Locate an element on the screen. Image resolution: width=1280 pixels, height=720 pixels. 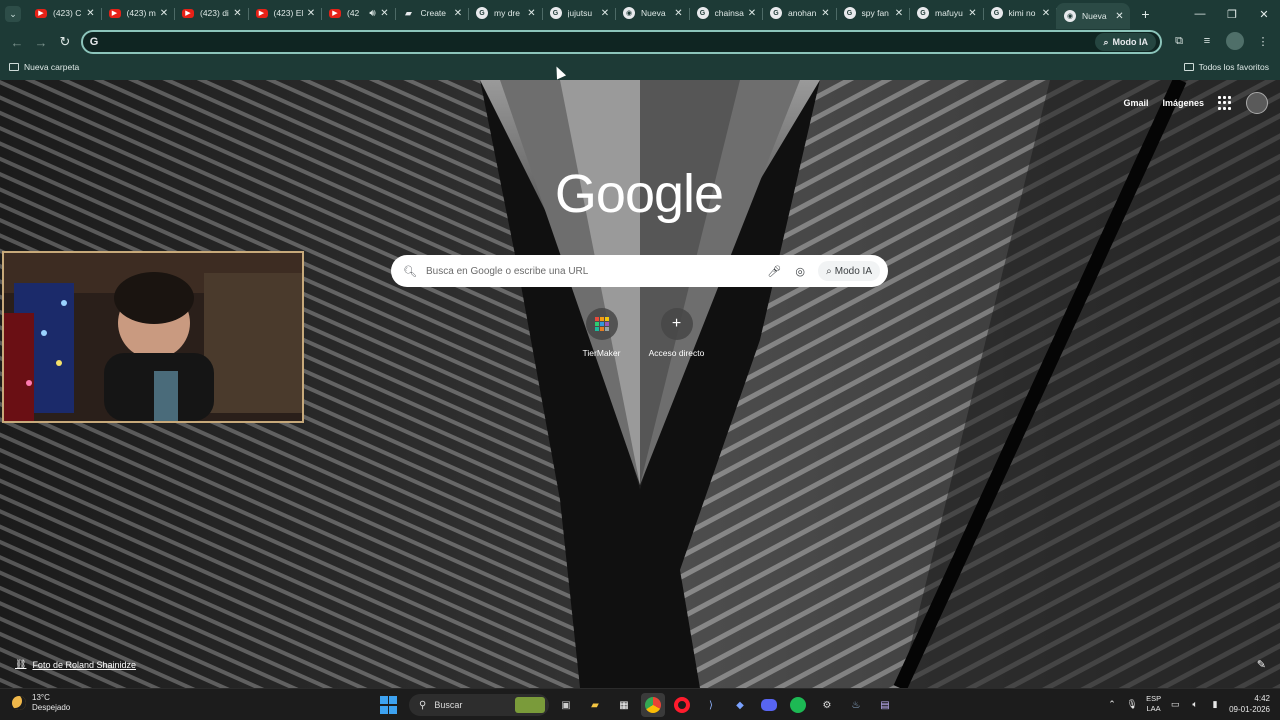
ntp-search-box: 🔍︎ 🎤︎ ◎ ⌕ Modo IA is located at coordinates (639, 271).